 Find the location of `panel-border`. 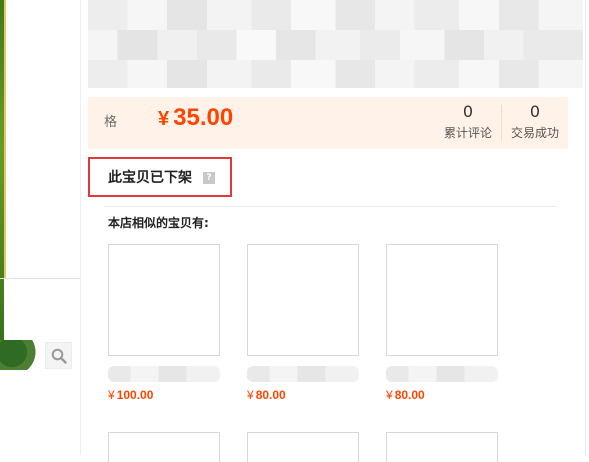

panel-border is located at coordinates (585, 227).